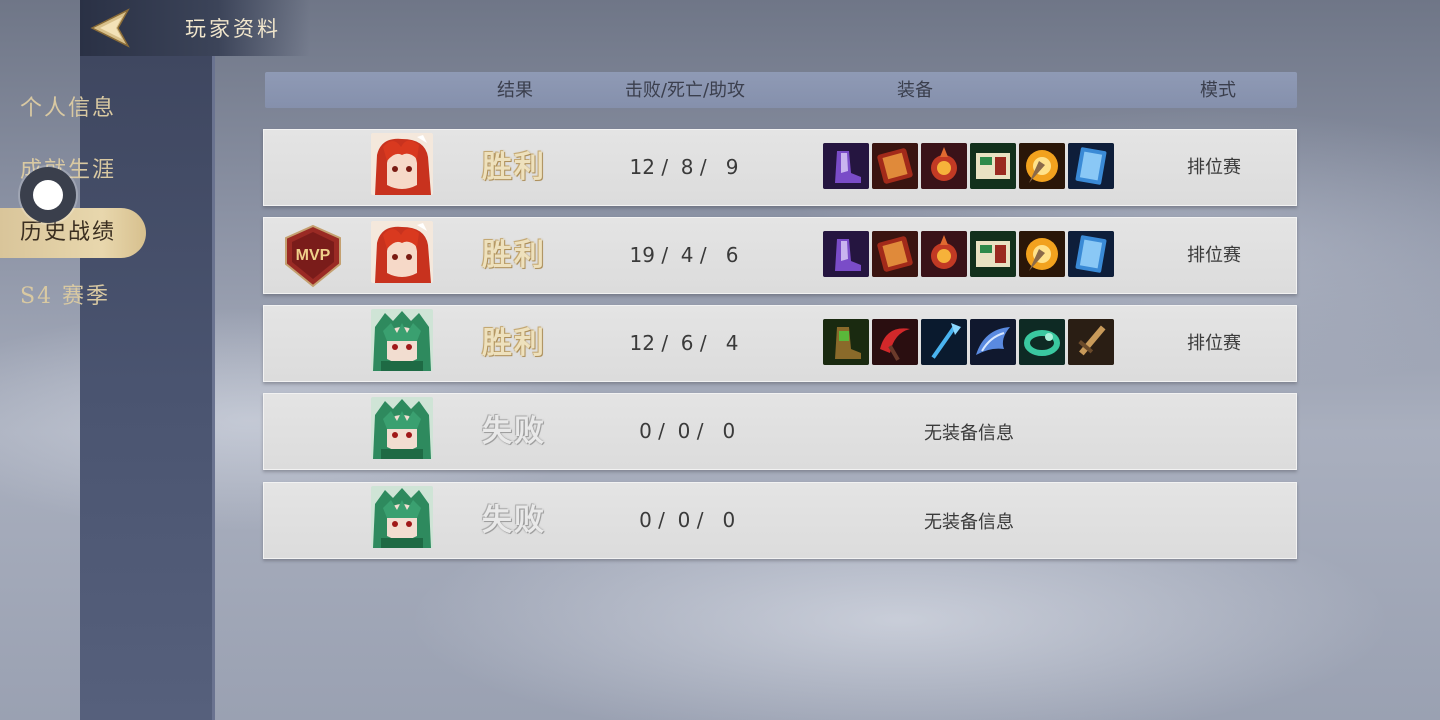 Image resolution: width=1440 pixels, height=720 pixels. Describe the element at coordinates (846, 342) in the screenshot. I see `green-boots-item-icon` at that location.